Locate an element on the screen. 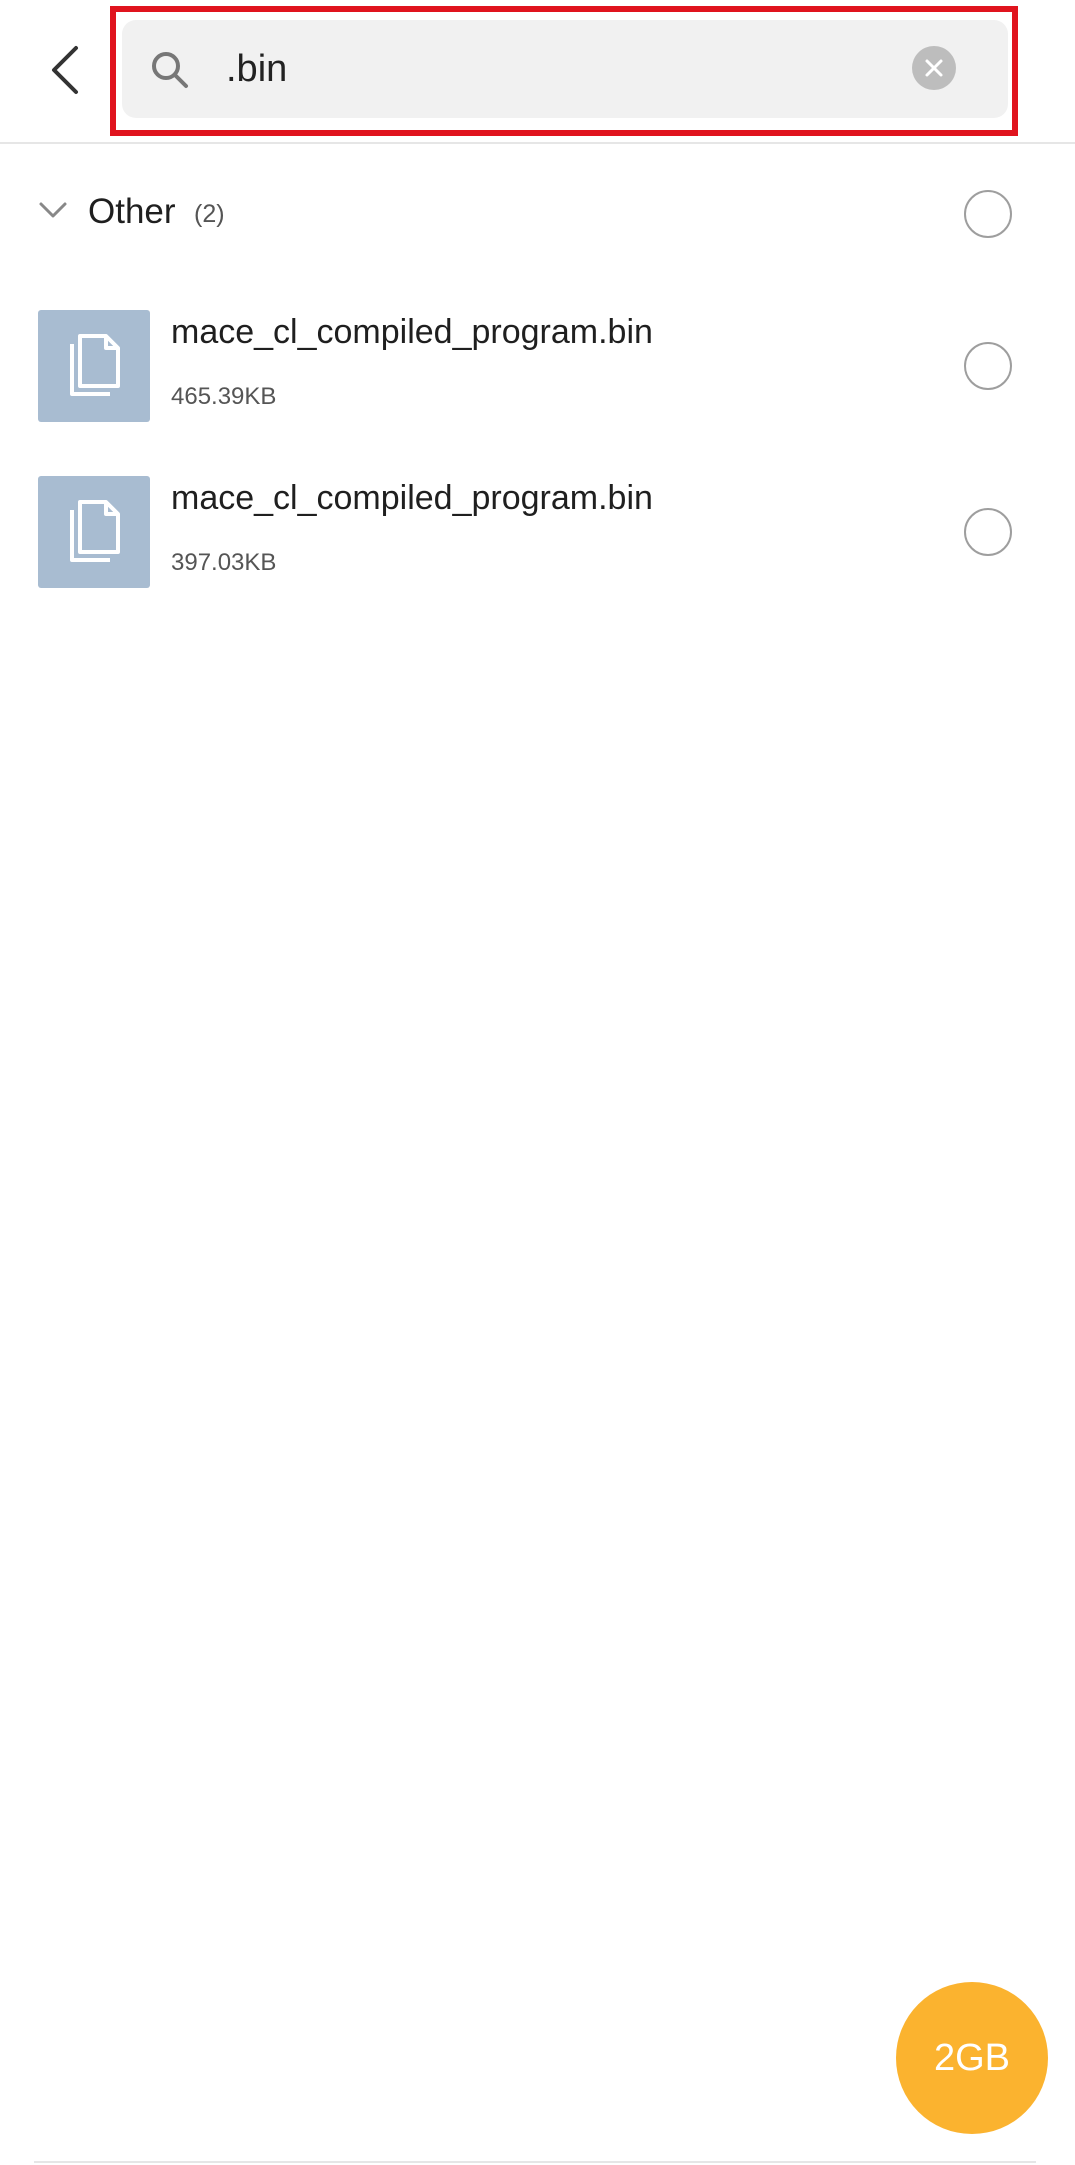 Image resolution: width=1075 pixels, height=2165 pixels. section-title: Other is located at coordinates (132, 211).